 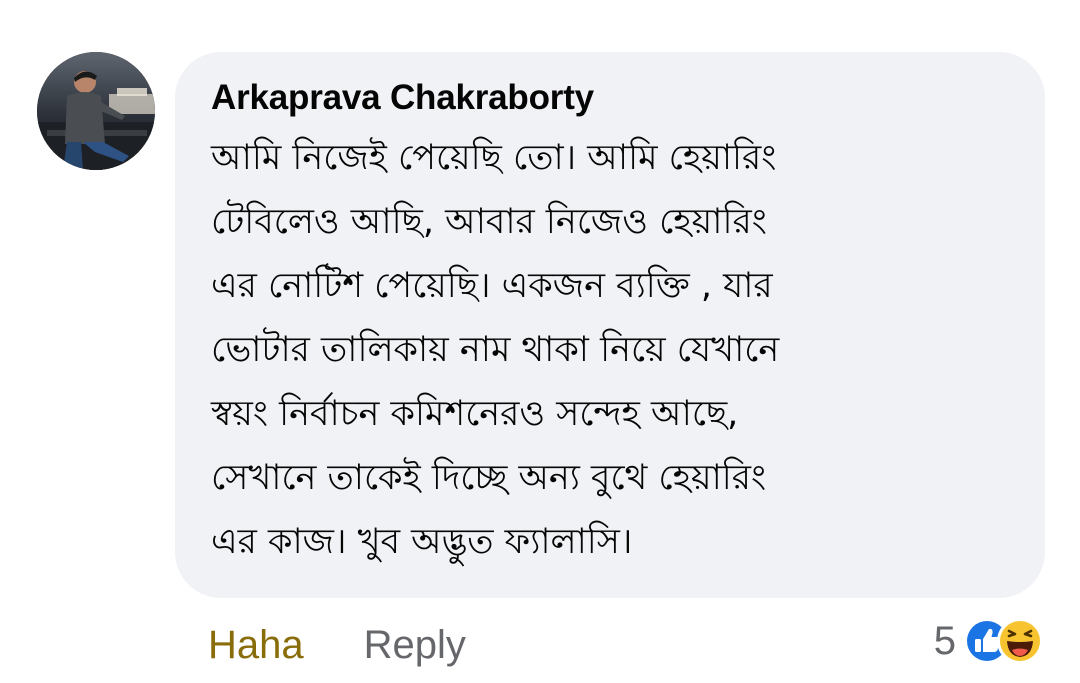 What do you see at coordinates (422, 542) in the screenshot?
I see `comment-text-line: এর কাজ। খুব অদ্ভুত ফ্যালাসি।` at bounding box center [422, 542].